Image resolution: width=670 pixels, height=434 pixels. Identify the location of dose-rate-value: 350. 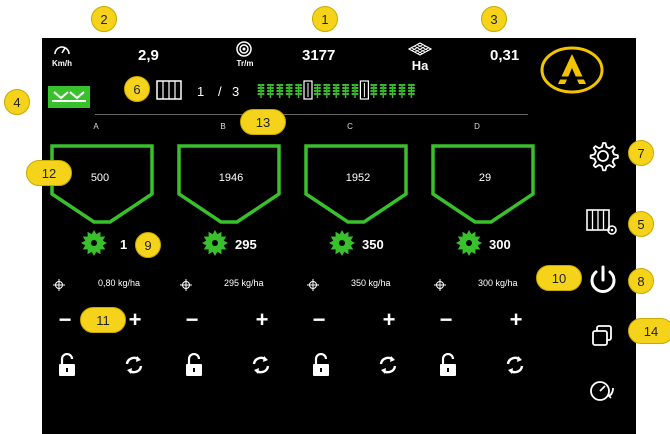
(373, 244).